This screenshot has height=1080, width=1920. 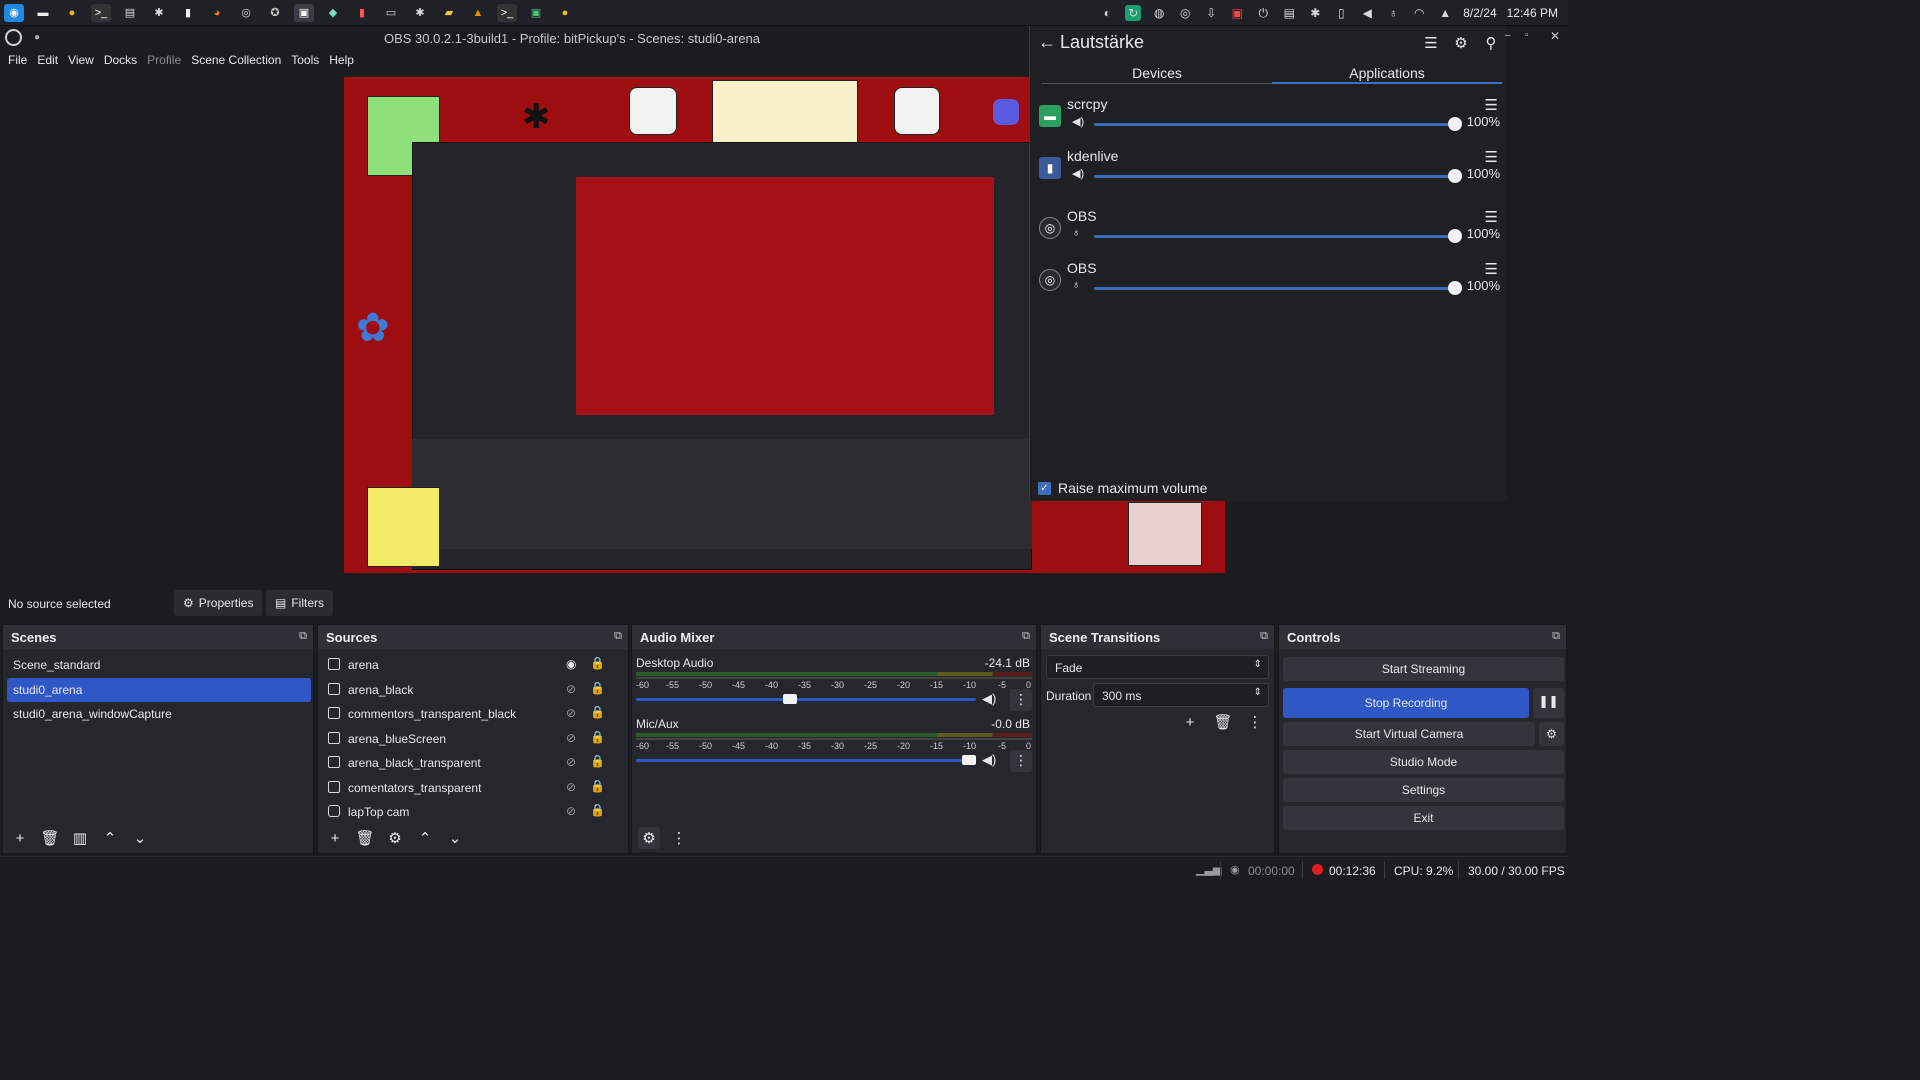 What do you see at coordinates (85, 60) in the screenshot?
I see `menu-view: View` at bounding box center [85, 60].